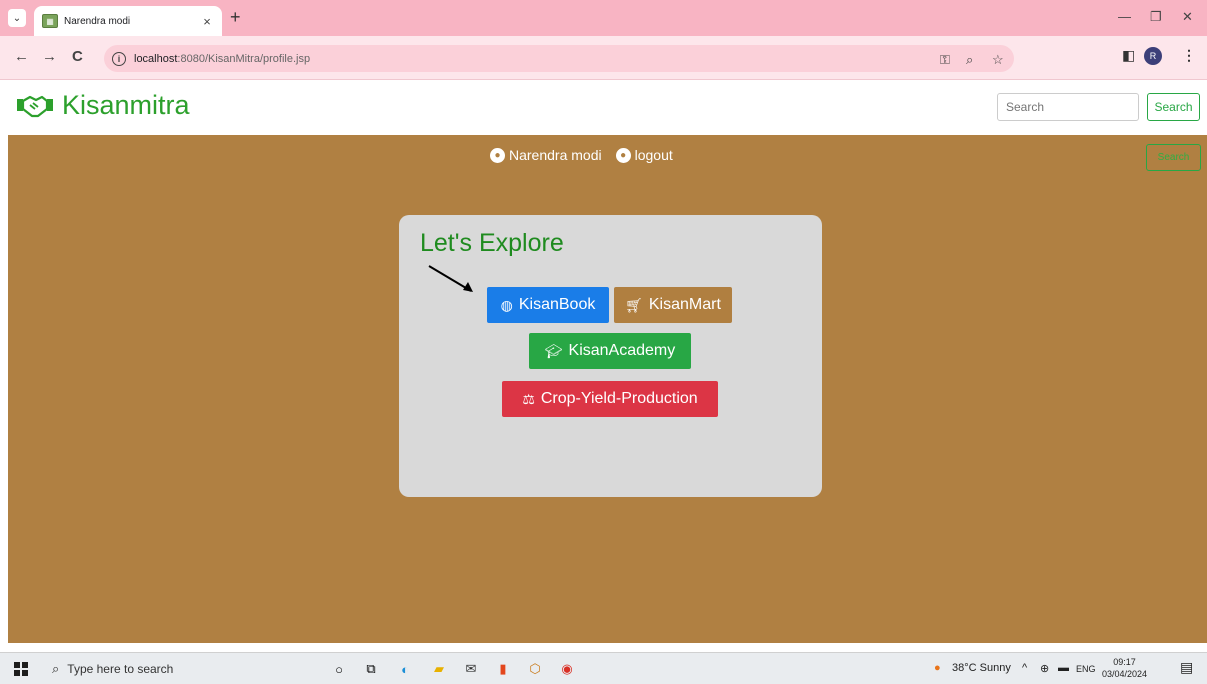  I want to click on chrome-icon: ◉, so click(567, 669).